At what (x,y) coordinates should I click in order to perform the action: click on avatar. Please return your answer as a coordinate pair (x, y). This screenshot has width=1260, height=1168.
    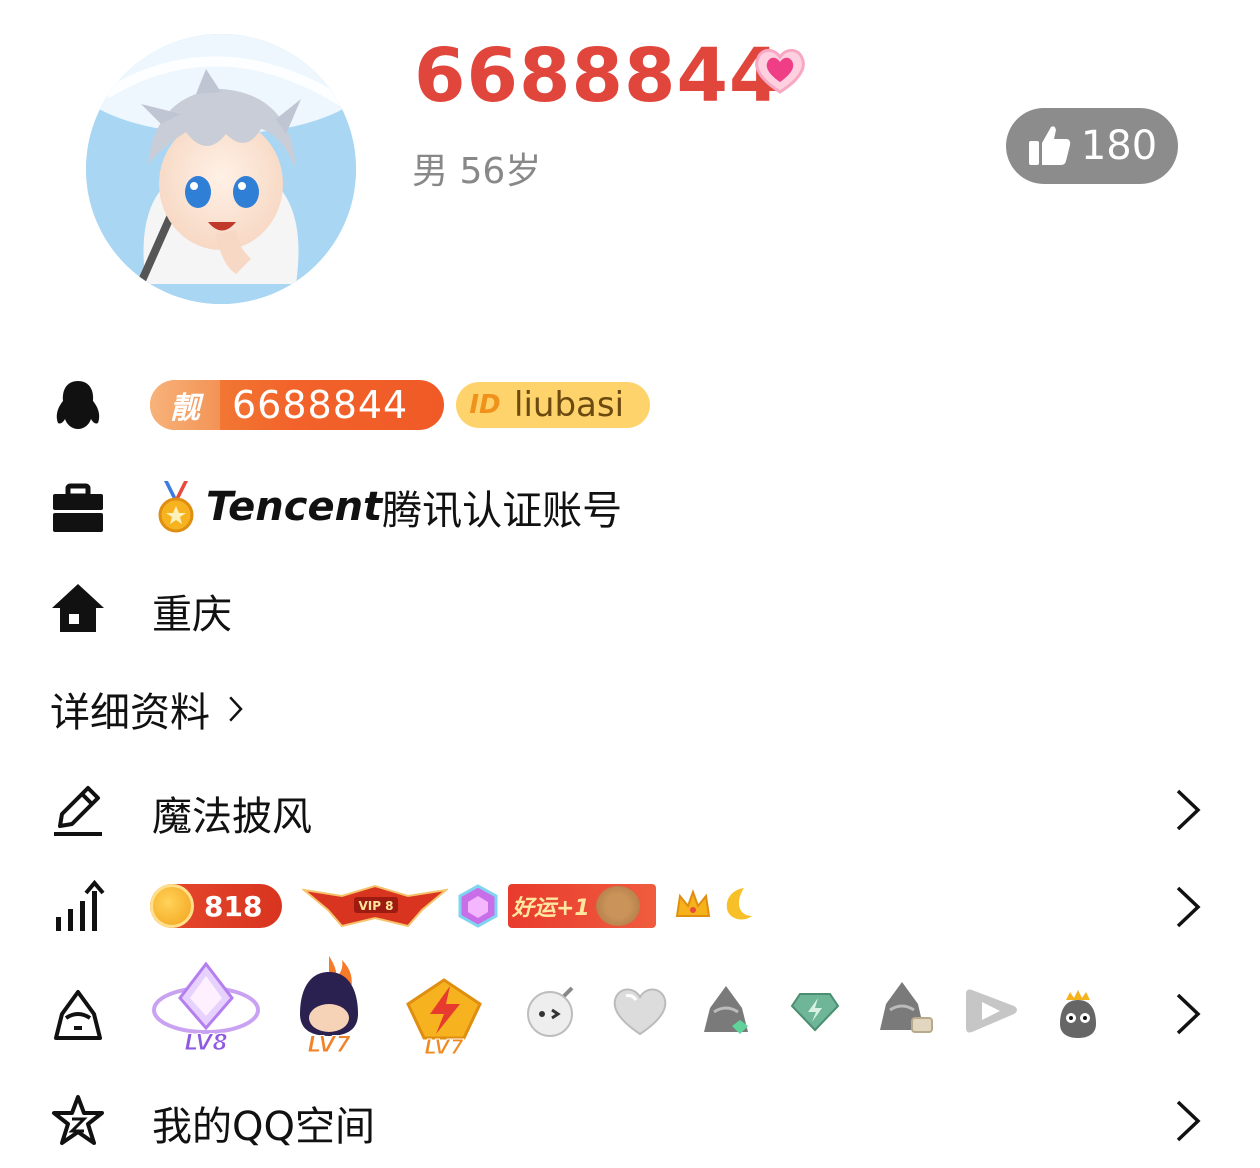
    Looking at the image, I should click on (221, 169).